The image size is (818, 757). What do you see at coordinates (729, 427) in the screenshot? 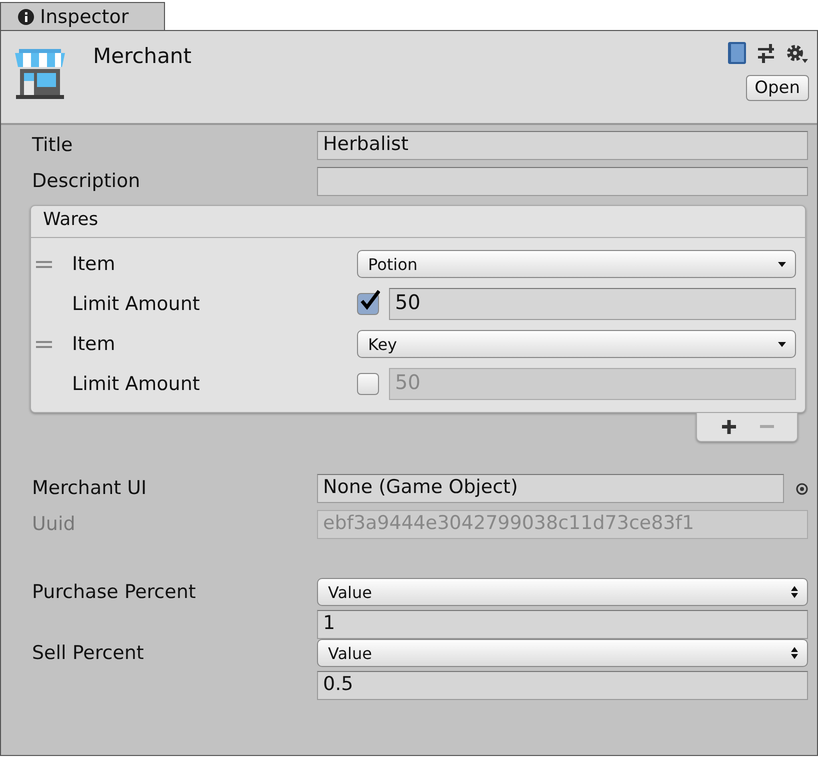
I see `plus-icon` at bounding box center [729, 427].